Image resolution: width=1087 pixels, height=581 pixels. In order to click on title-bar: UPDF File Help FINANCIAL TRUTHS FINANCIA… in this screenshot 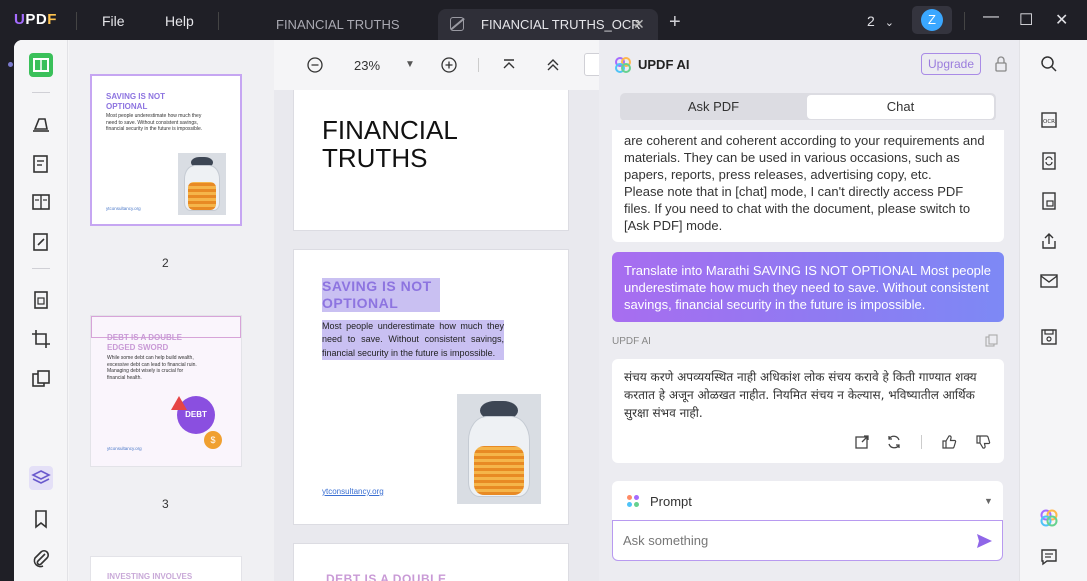, I will do `click(543, 20)`.